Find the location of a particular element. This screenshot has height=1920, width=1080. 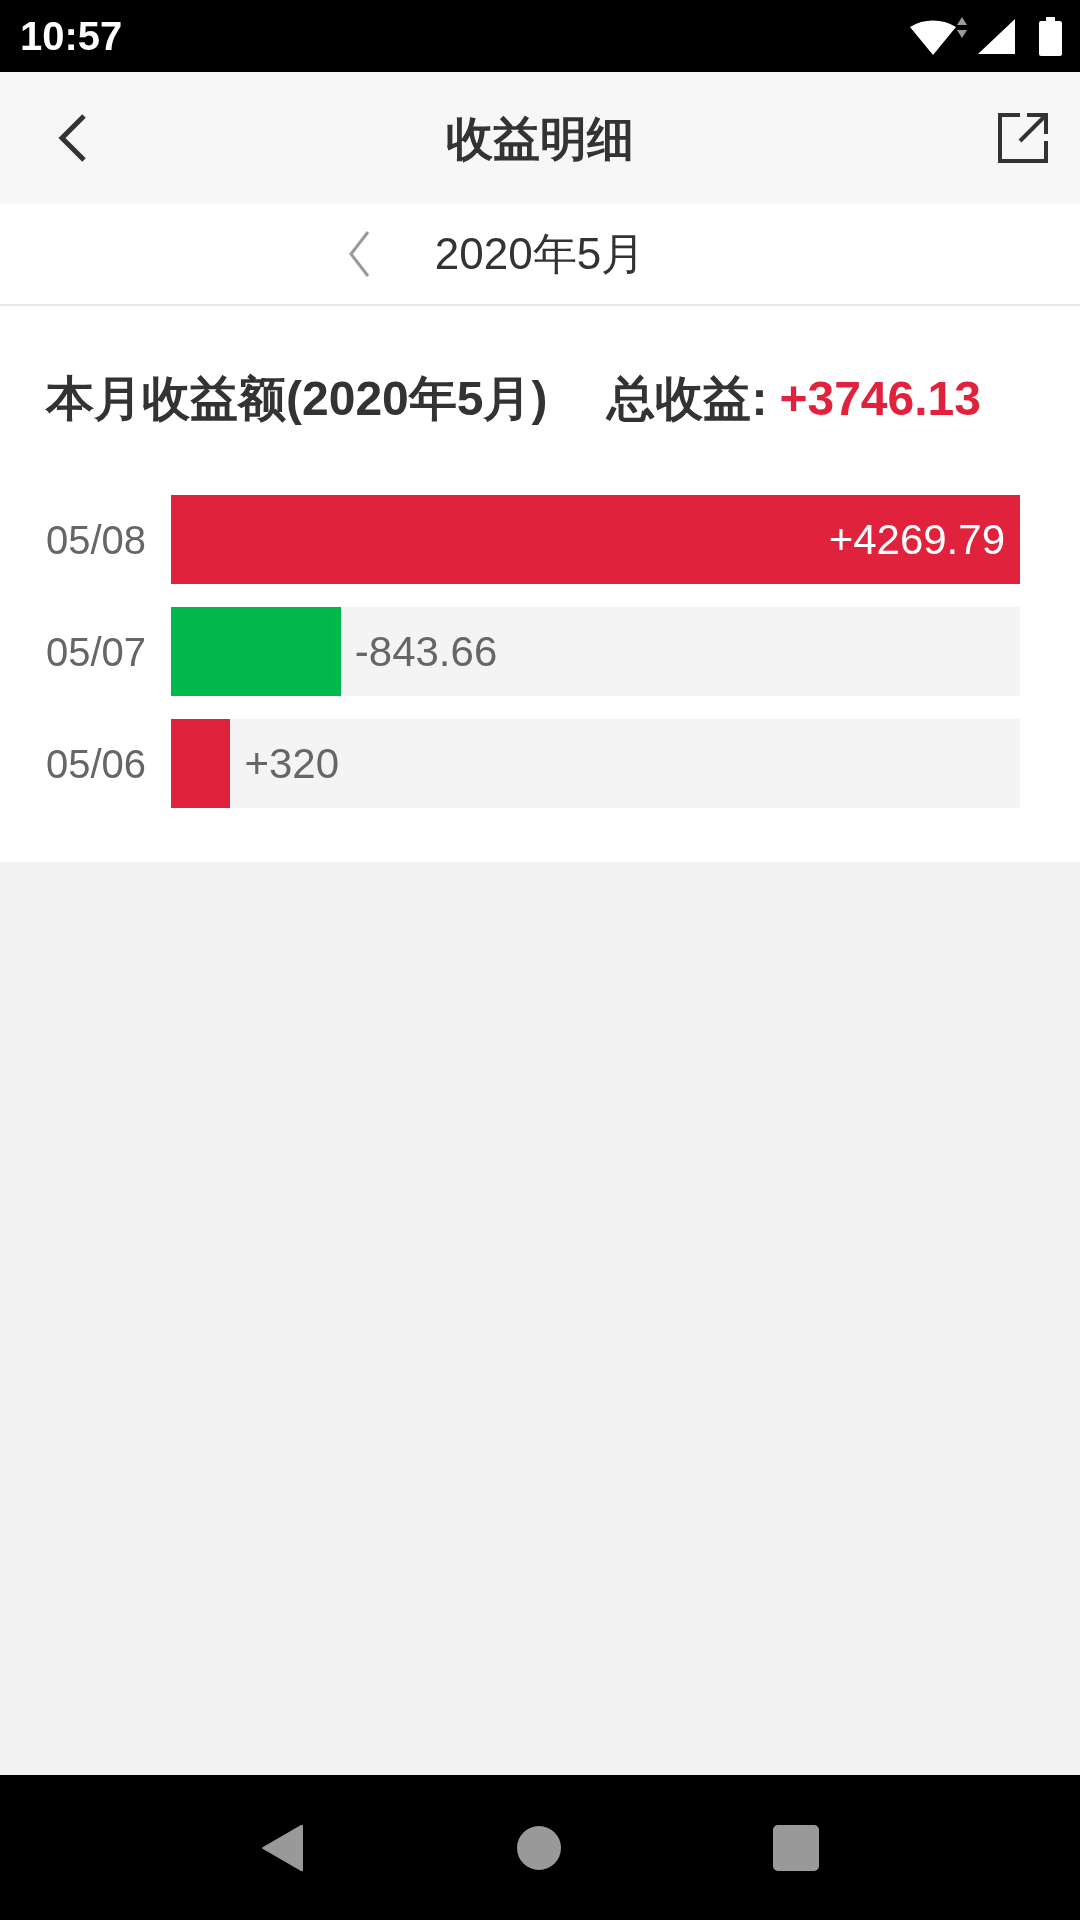

page-title: 收益明细 is located at coordinates (540, 138).